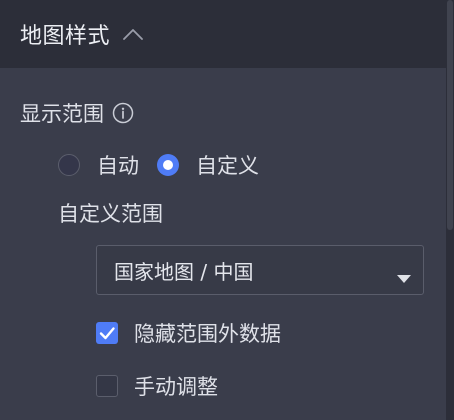  I want to click on section-title: 地图样式, so click(65, 36).